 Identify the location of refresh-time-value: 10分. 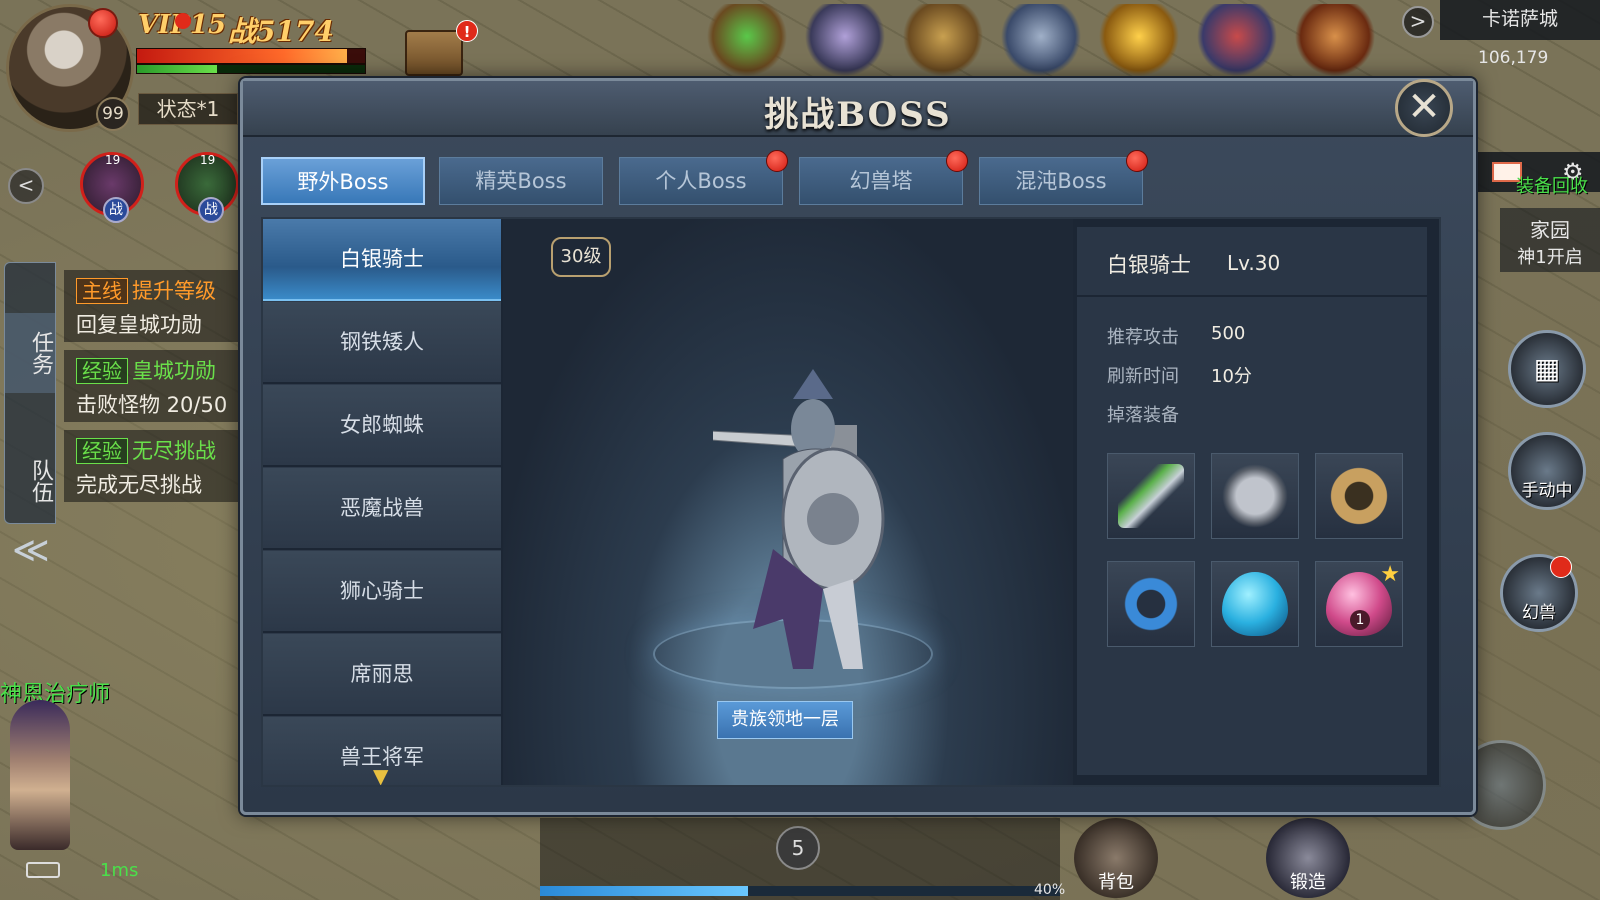
(1231, 376).